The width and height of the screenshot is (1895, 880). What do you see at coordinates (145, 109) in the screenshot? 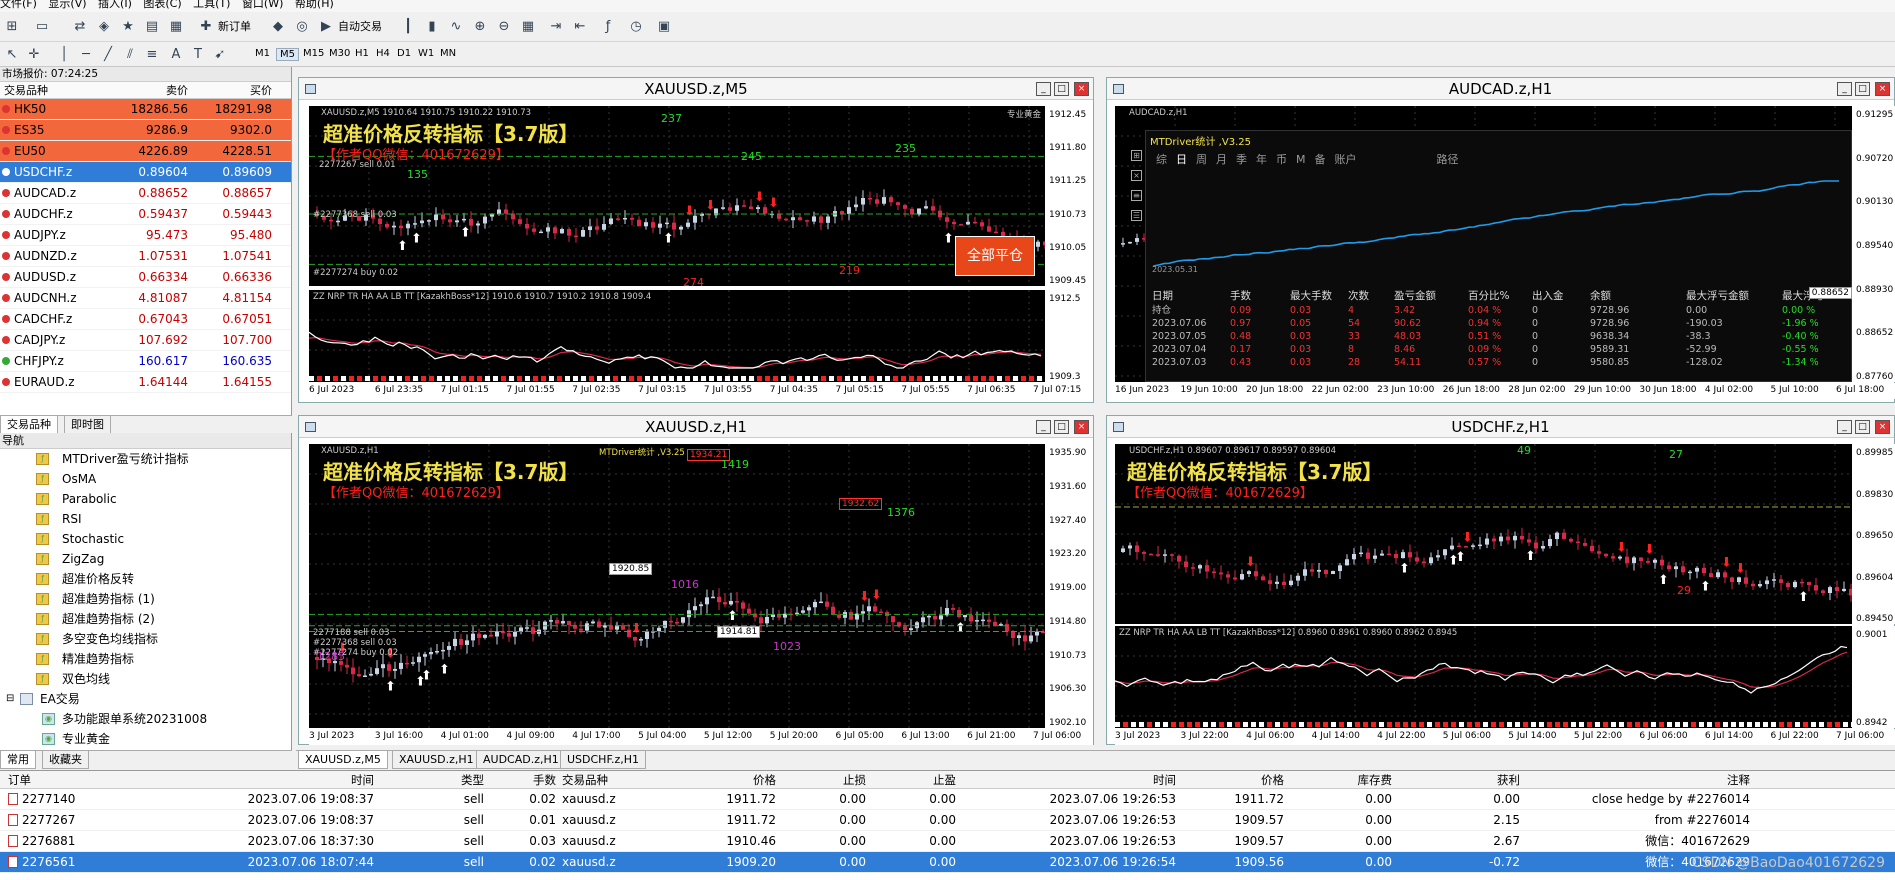
I see `market-watch-row: HK50 18286.56 18291.98` at bounding box center [145, 109].